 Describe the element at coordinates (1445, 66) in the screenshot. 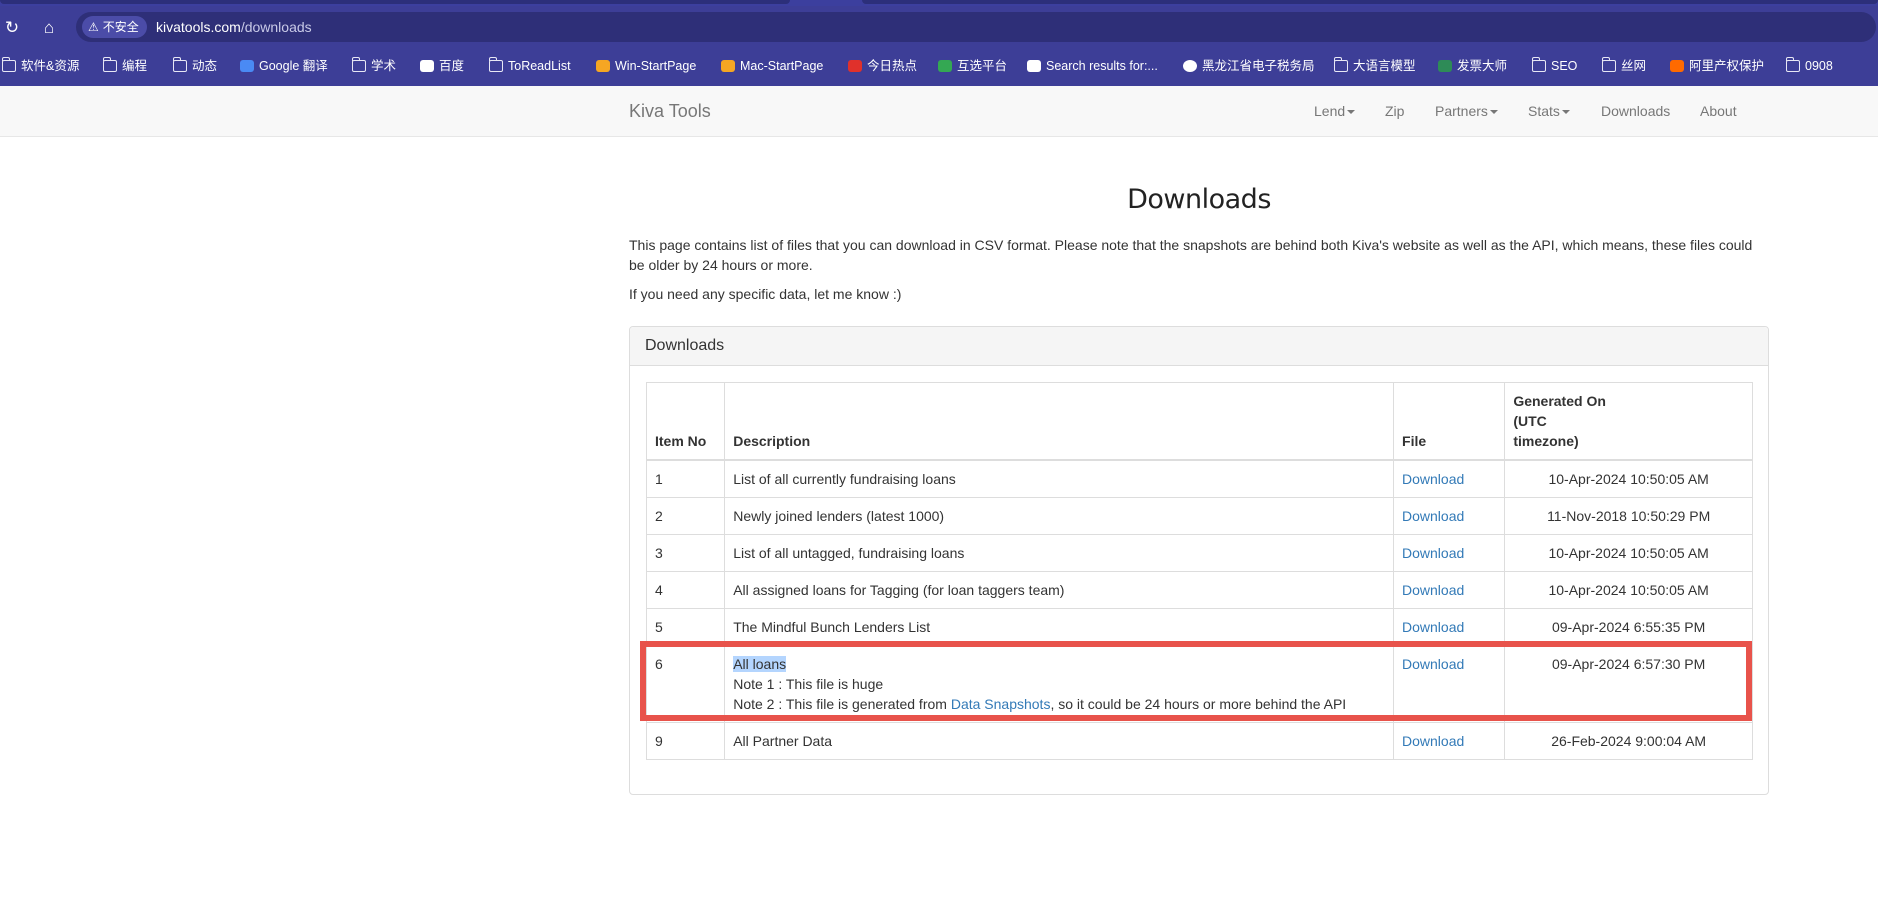

I see `invoice-icon` at that location.